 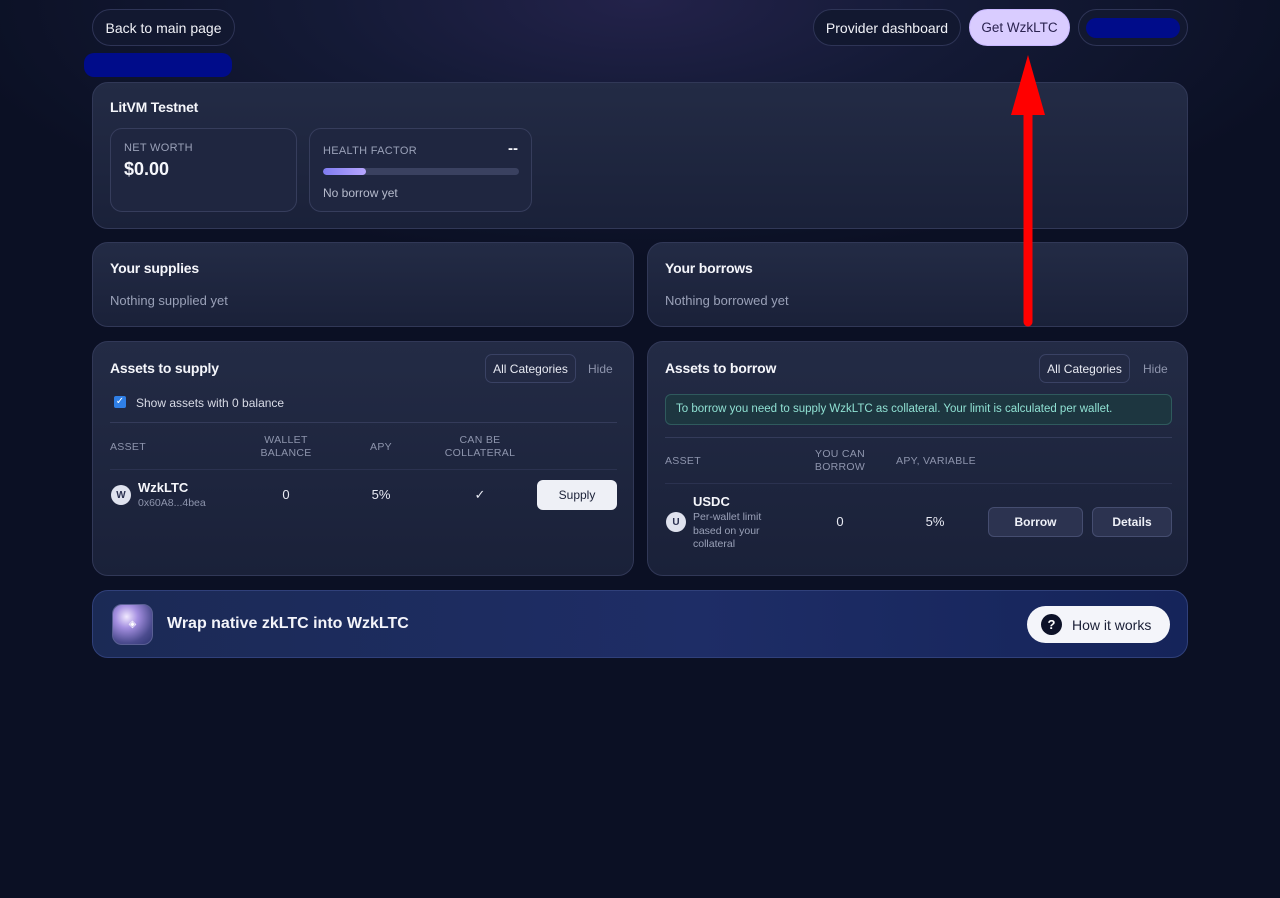 What do you see at coordinates (513, 148) in the screenshot?
I see `health-factor-value: --` at bounding box center [513, 148].